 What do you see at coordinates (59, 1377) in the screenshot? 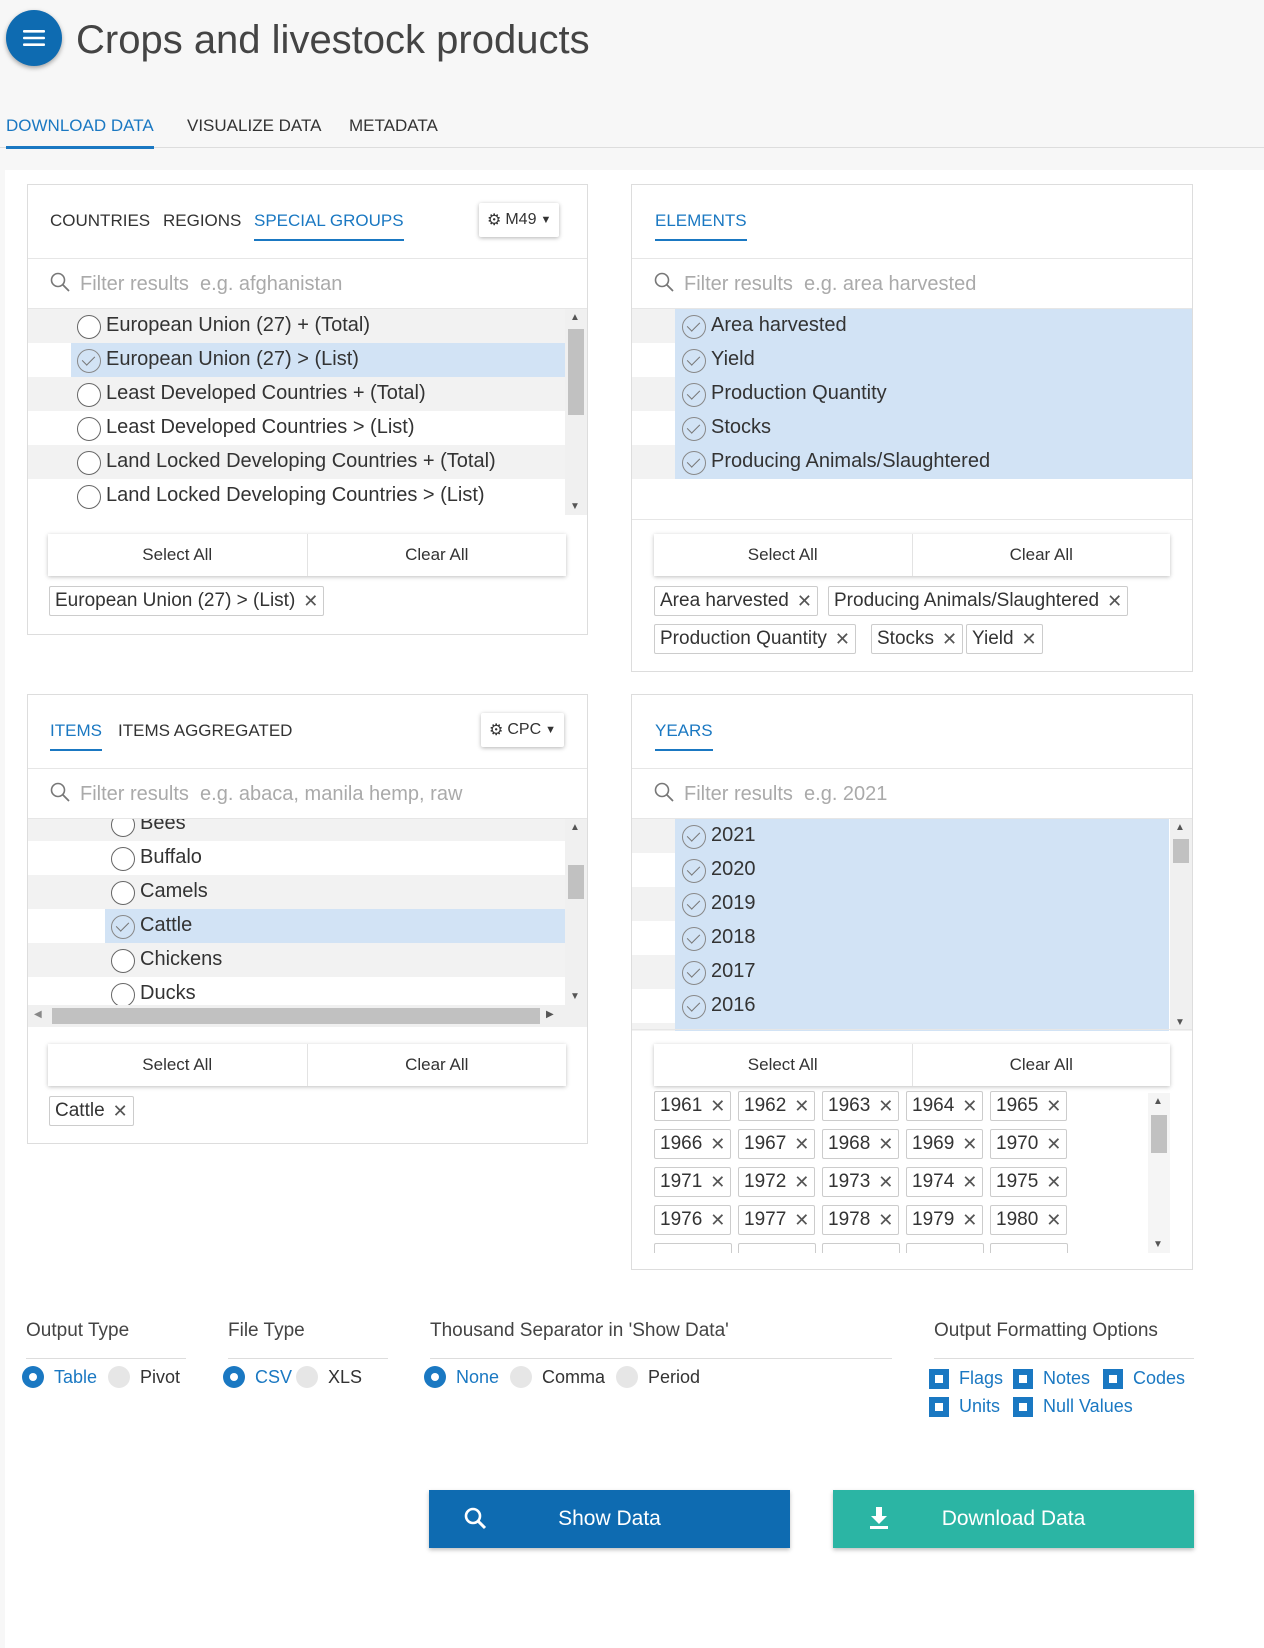
I see `radio-table: Table` at bounding box center [59, 1377].